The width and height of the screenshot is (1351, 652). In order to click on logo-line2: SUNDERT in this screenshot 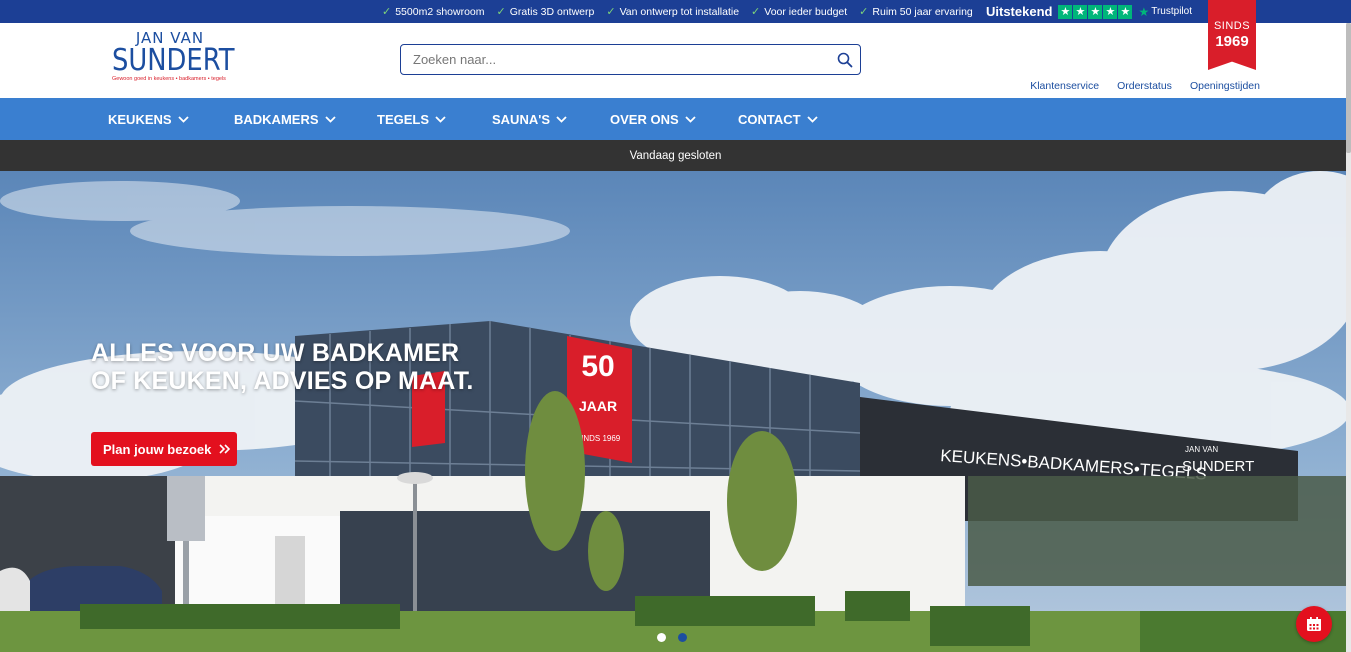, I will do `click(173, 60)`.